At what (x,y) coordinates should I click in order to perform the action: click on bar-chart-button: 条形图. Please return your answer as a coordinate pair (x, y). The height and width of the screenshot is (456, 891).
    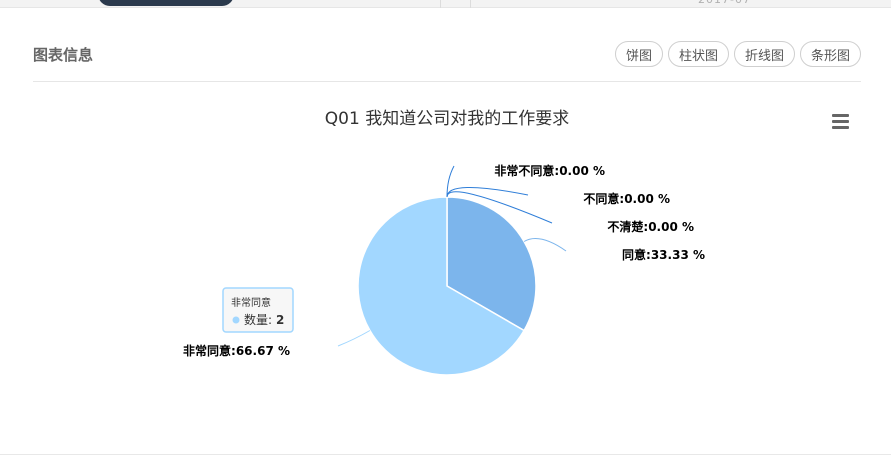
    Looking at the image, I should click on (830, 54).